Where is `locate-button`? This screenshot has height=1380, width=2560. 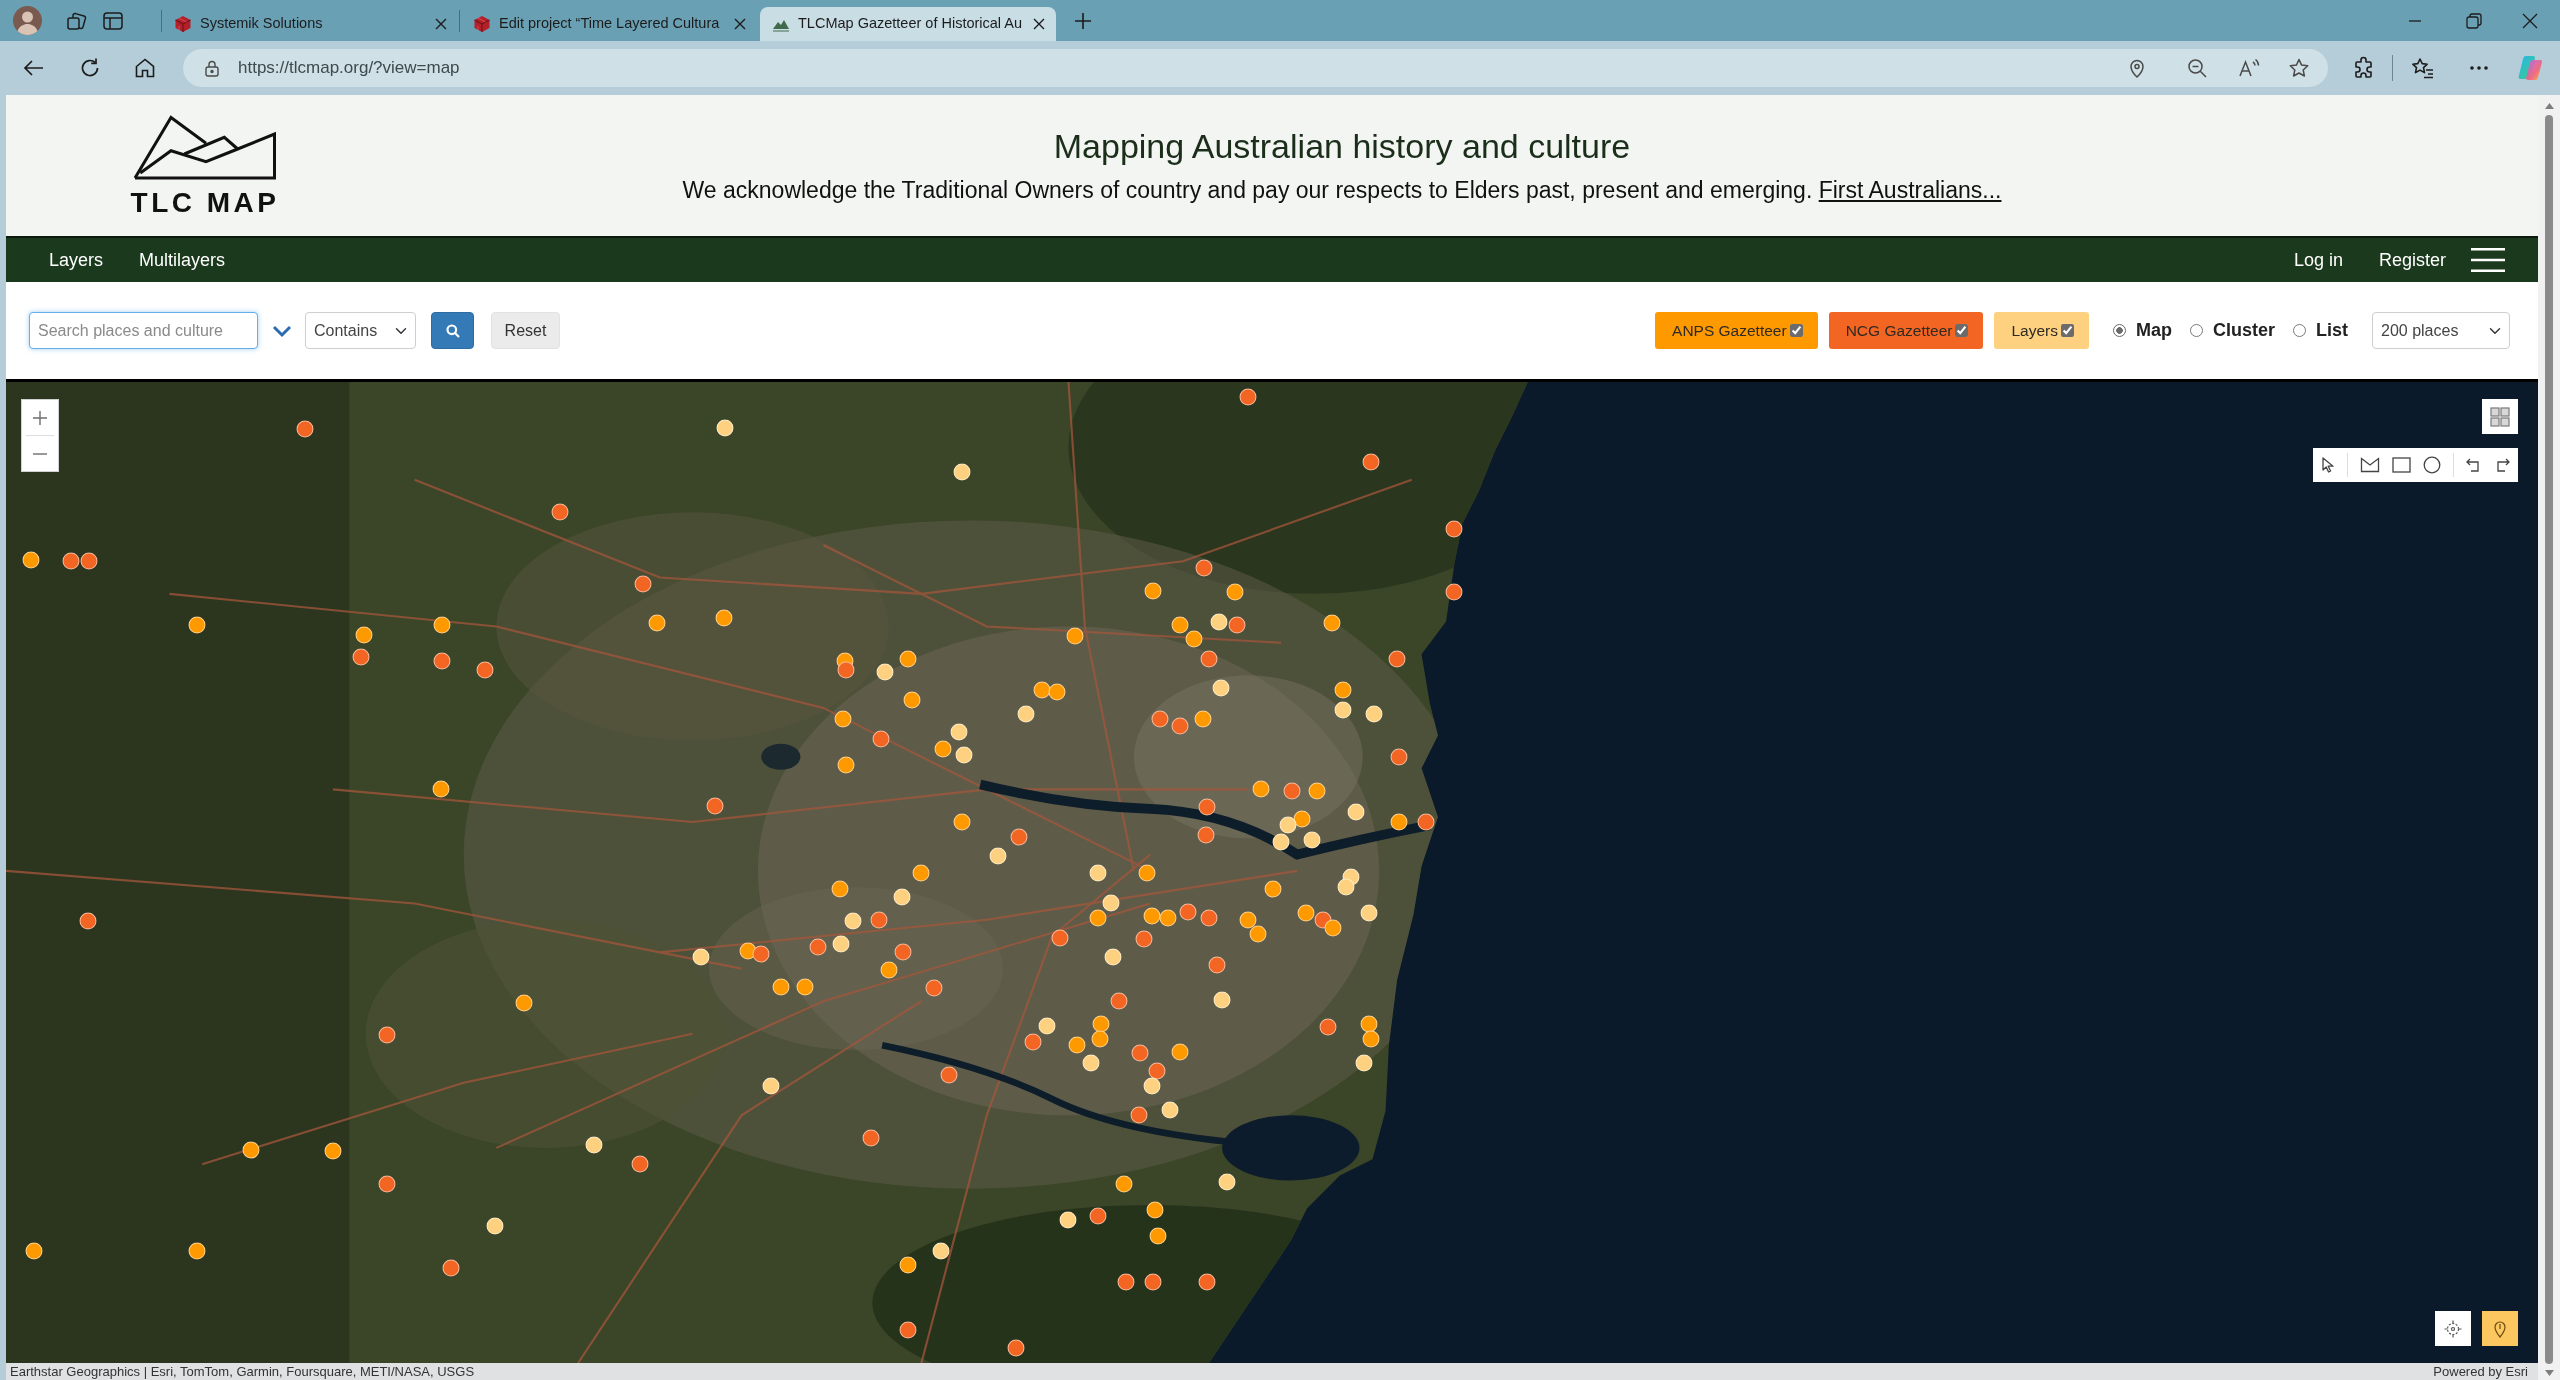
locate-button is located at coordinates (2453, 1328).